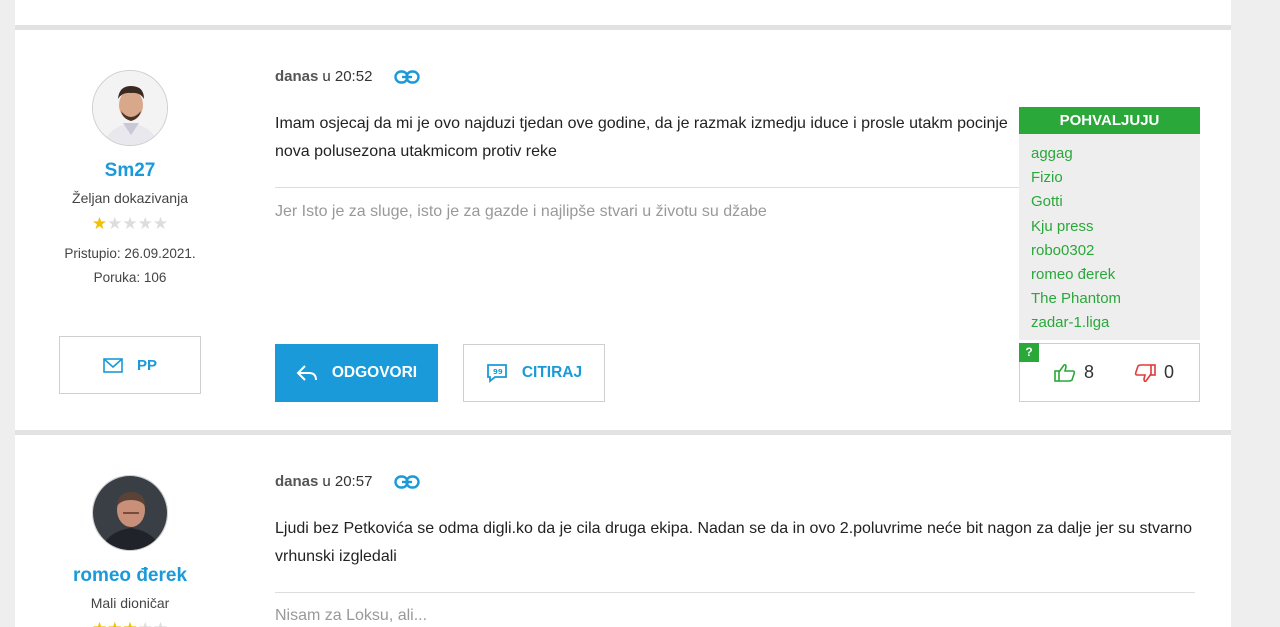  I want to click on reply-button: ODGOVORI, so click(356, 373).